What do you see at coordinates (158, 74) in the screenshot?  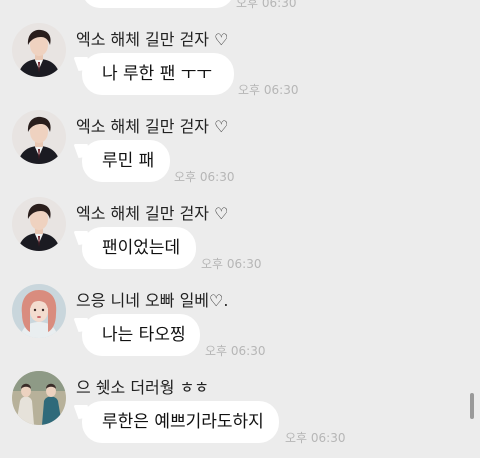 I see `message-bubble: 나 루한 팬 ㅜㅜ` at bounding box center [158, 74].